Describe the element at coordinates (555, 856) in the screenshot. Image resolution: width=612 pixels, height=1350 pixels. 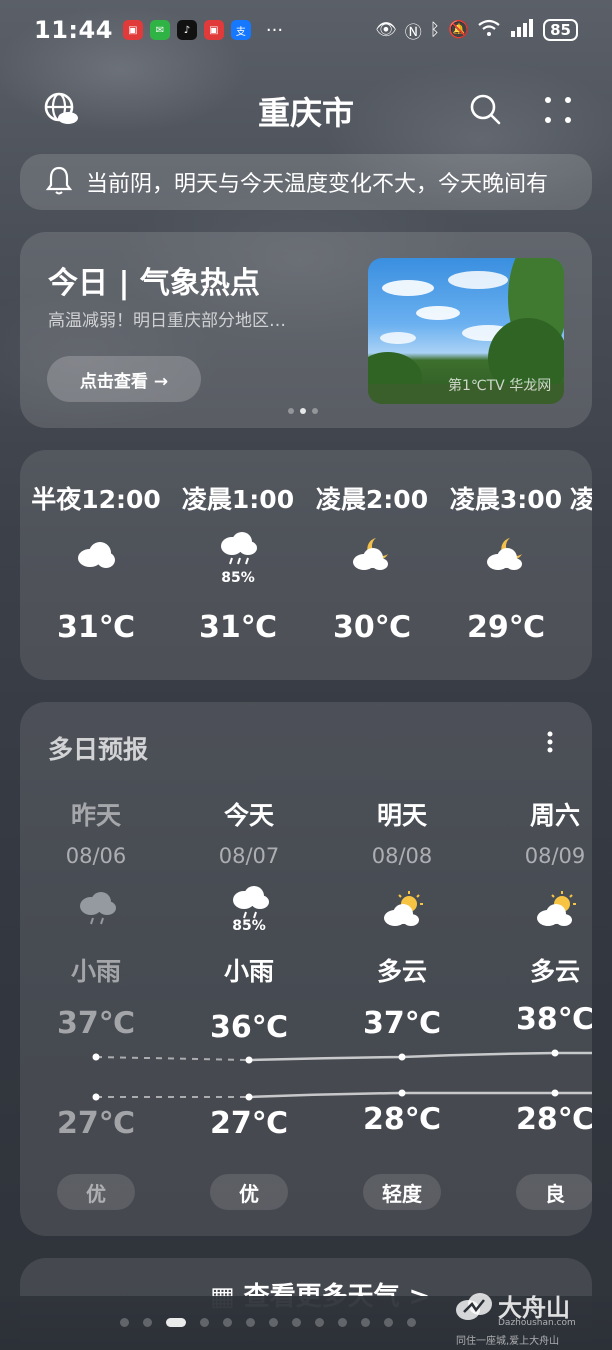
I see `day-date: 08/09` at that location.